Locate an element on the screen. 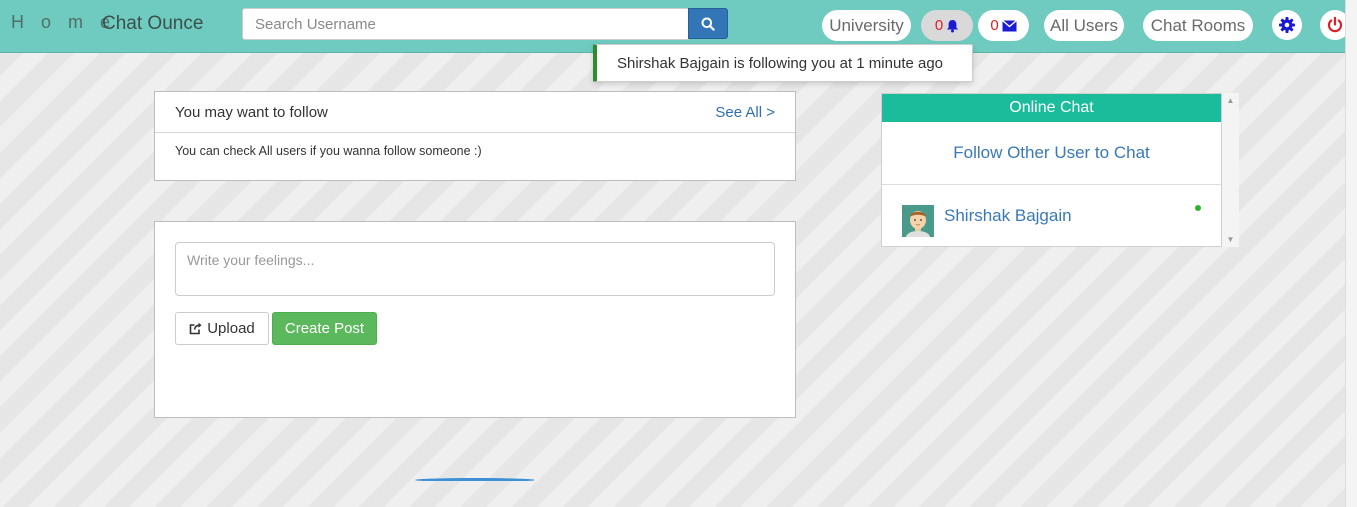 The image size is (1357, 507). search-input is located at coordinates (465, 24).